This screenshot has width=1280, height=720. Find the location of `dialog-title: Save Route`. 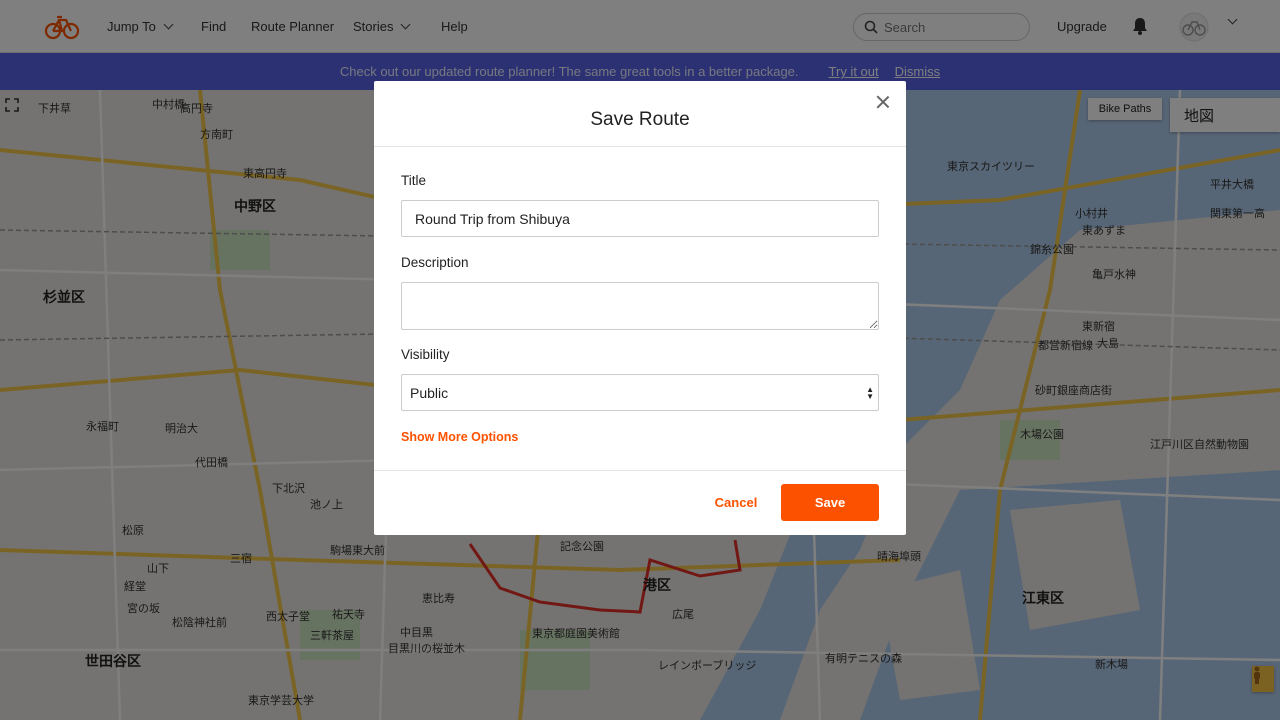

dialog-title: Save Route is located at coordinates (640, 119).